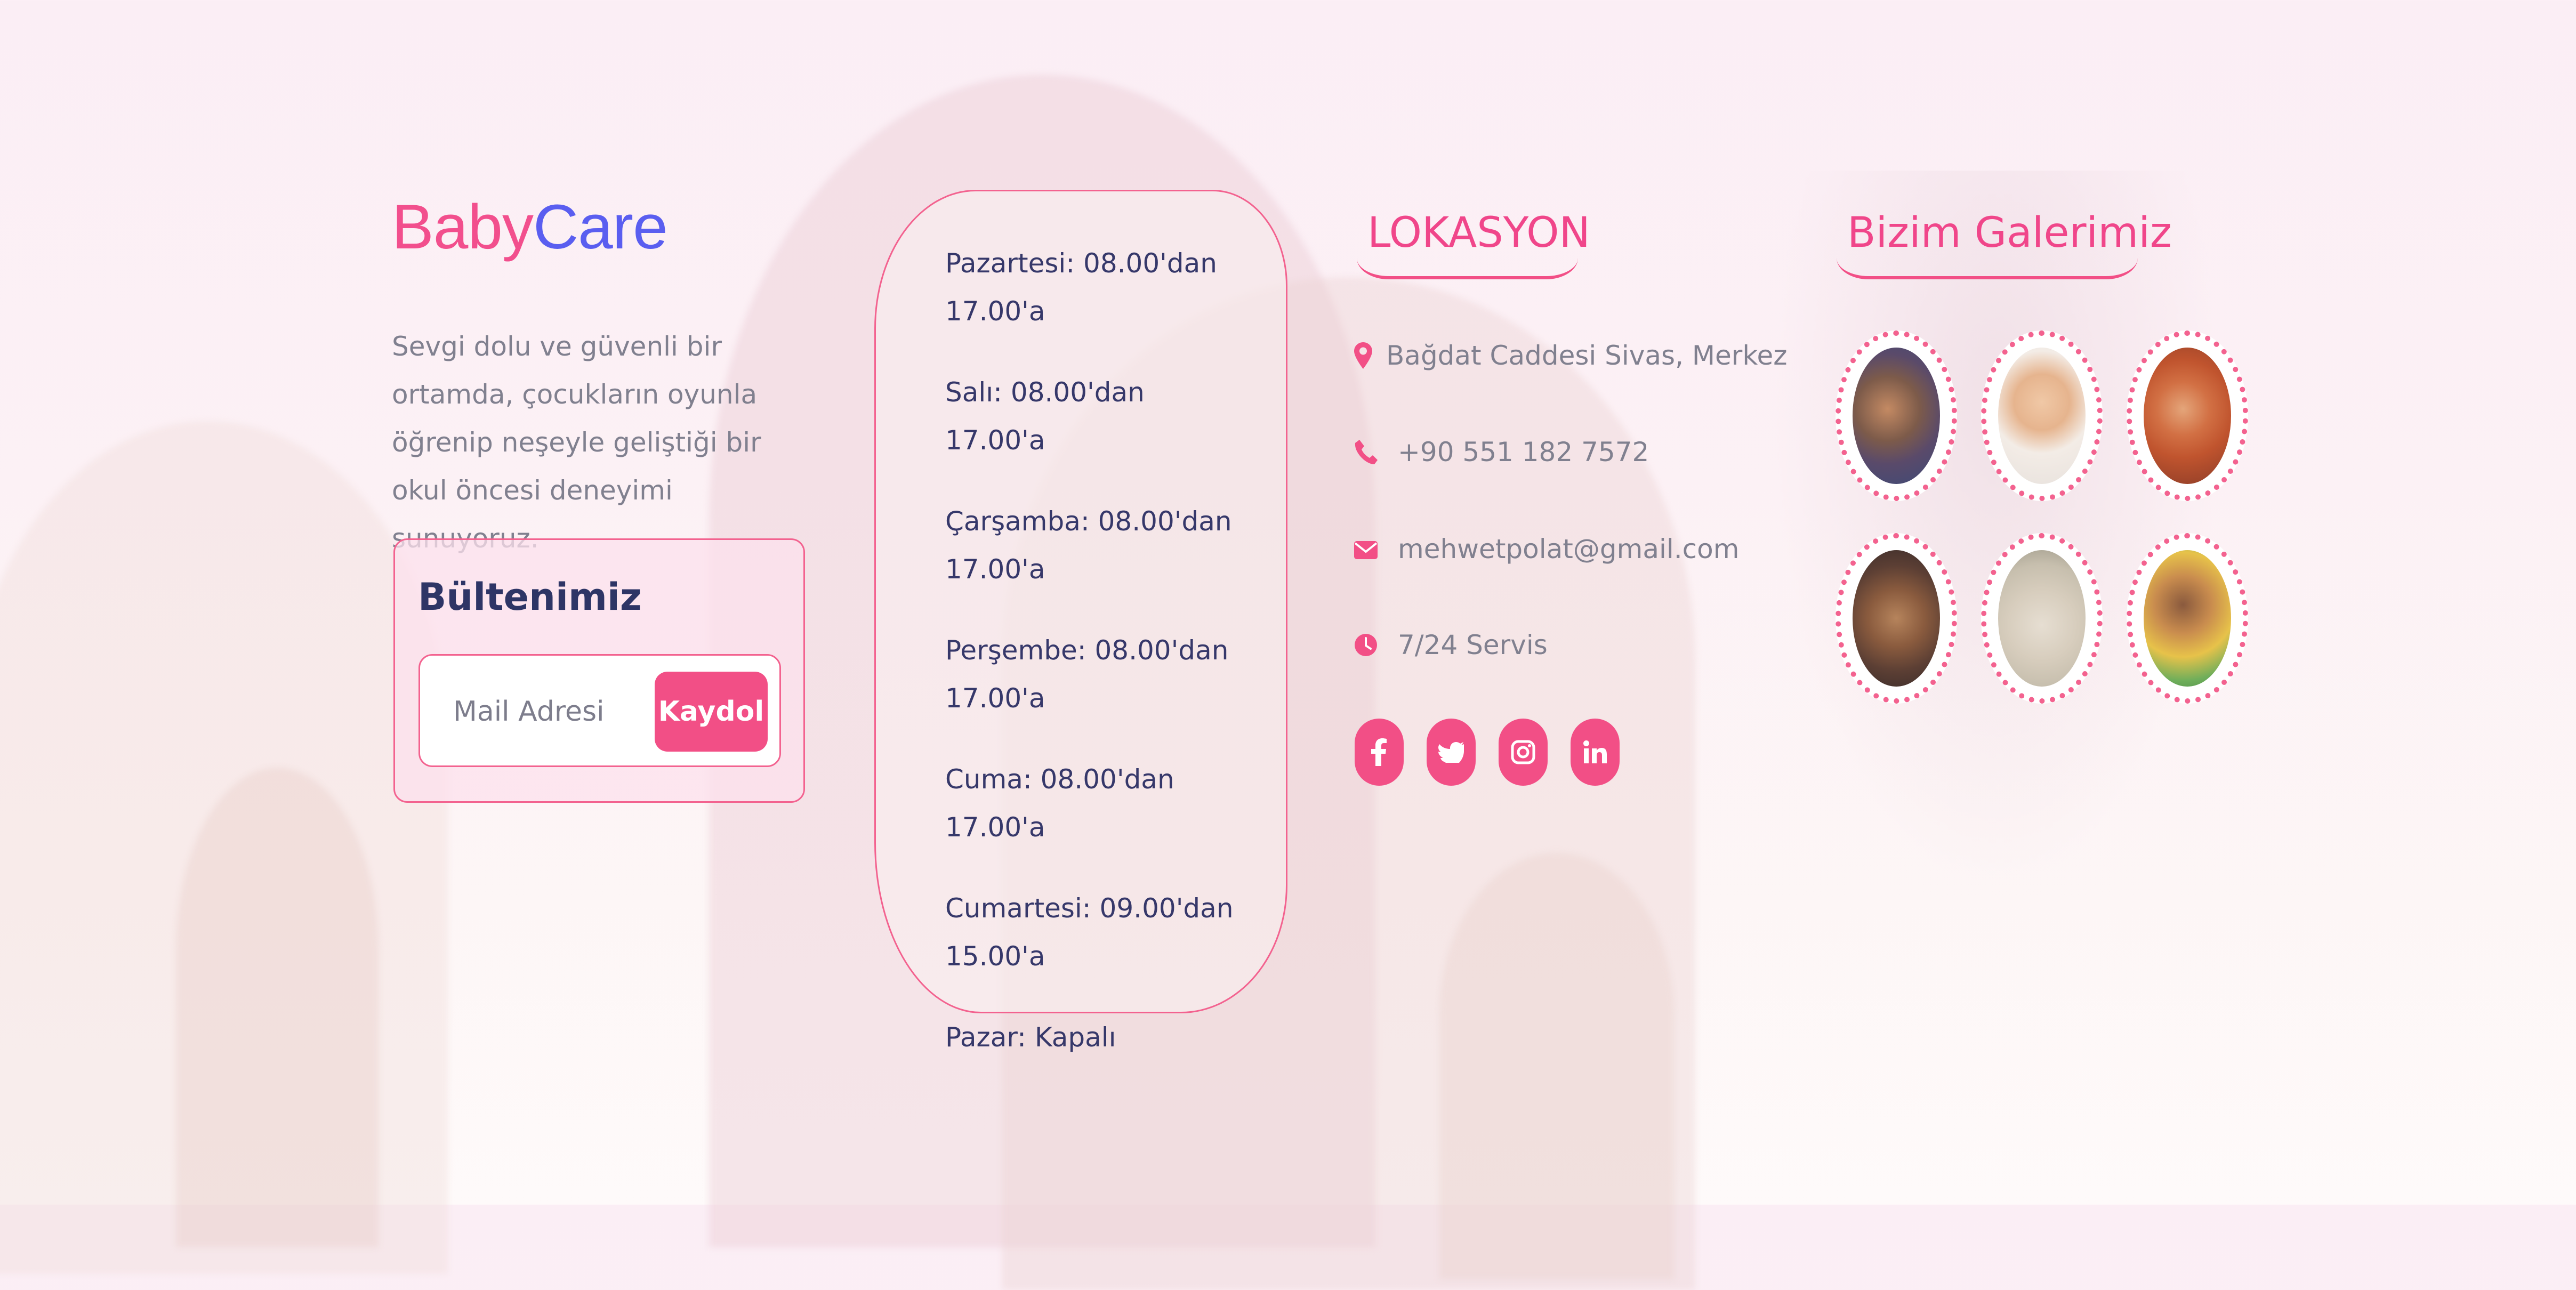  What do you see at coordinates (1059, 803) in the screenshot?
I see `hours-item-friday: Cuma: 08.00'dan 17.00'a` at bounding box center [1059, 803].